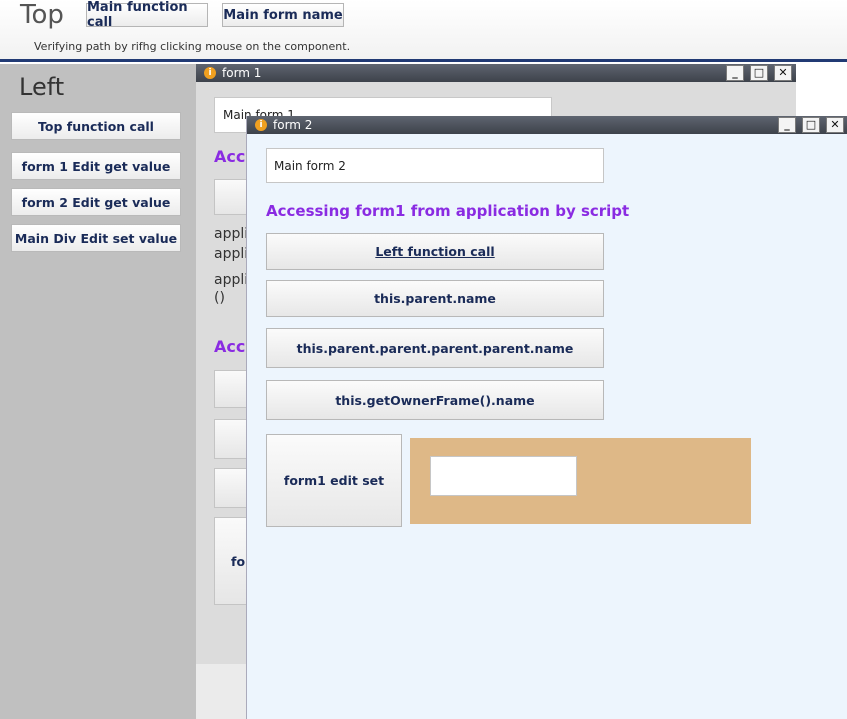 The image size is (847, 719). What do you see at coordinates (231, 280) in the screenshot?
I see `form1-text-3: appli` at bounding box center [231, 280].